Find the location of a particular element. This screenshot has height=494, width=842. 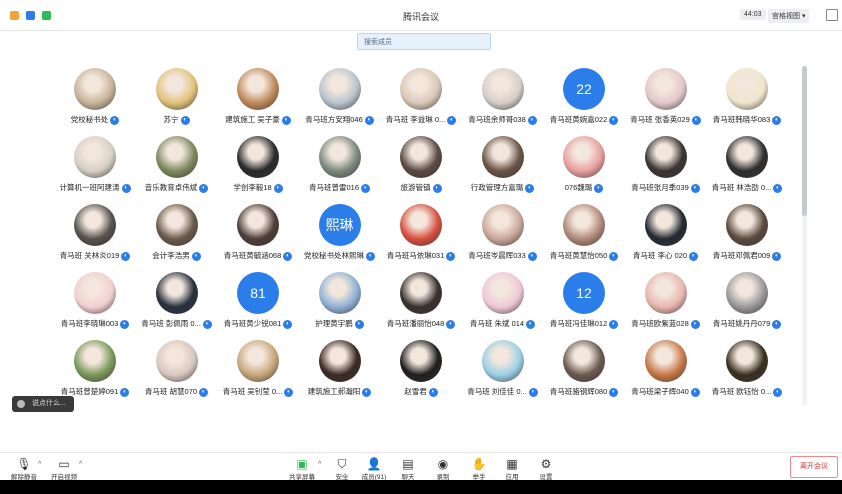

member-search-input: 搜索成员 is located at coordinates (424, 41).